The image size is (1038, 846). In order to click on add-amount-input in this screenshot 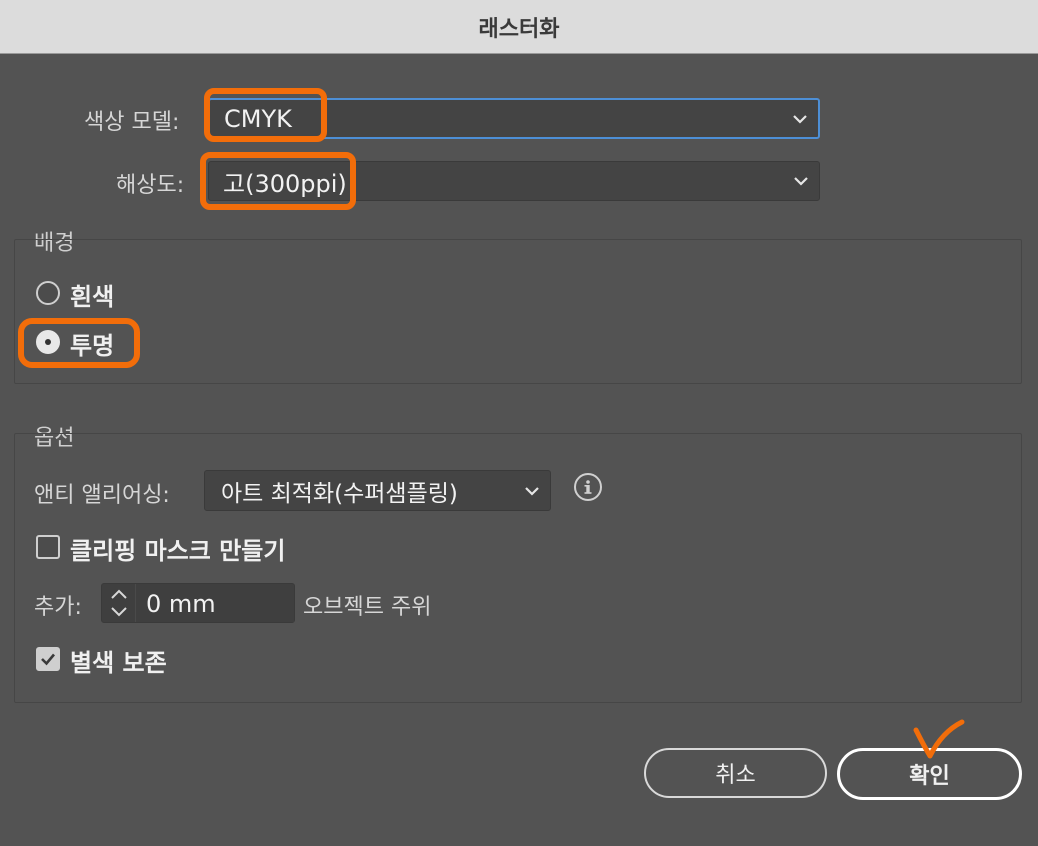, I will do `click(216, 603)`.